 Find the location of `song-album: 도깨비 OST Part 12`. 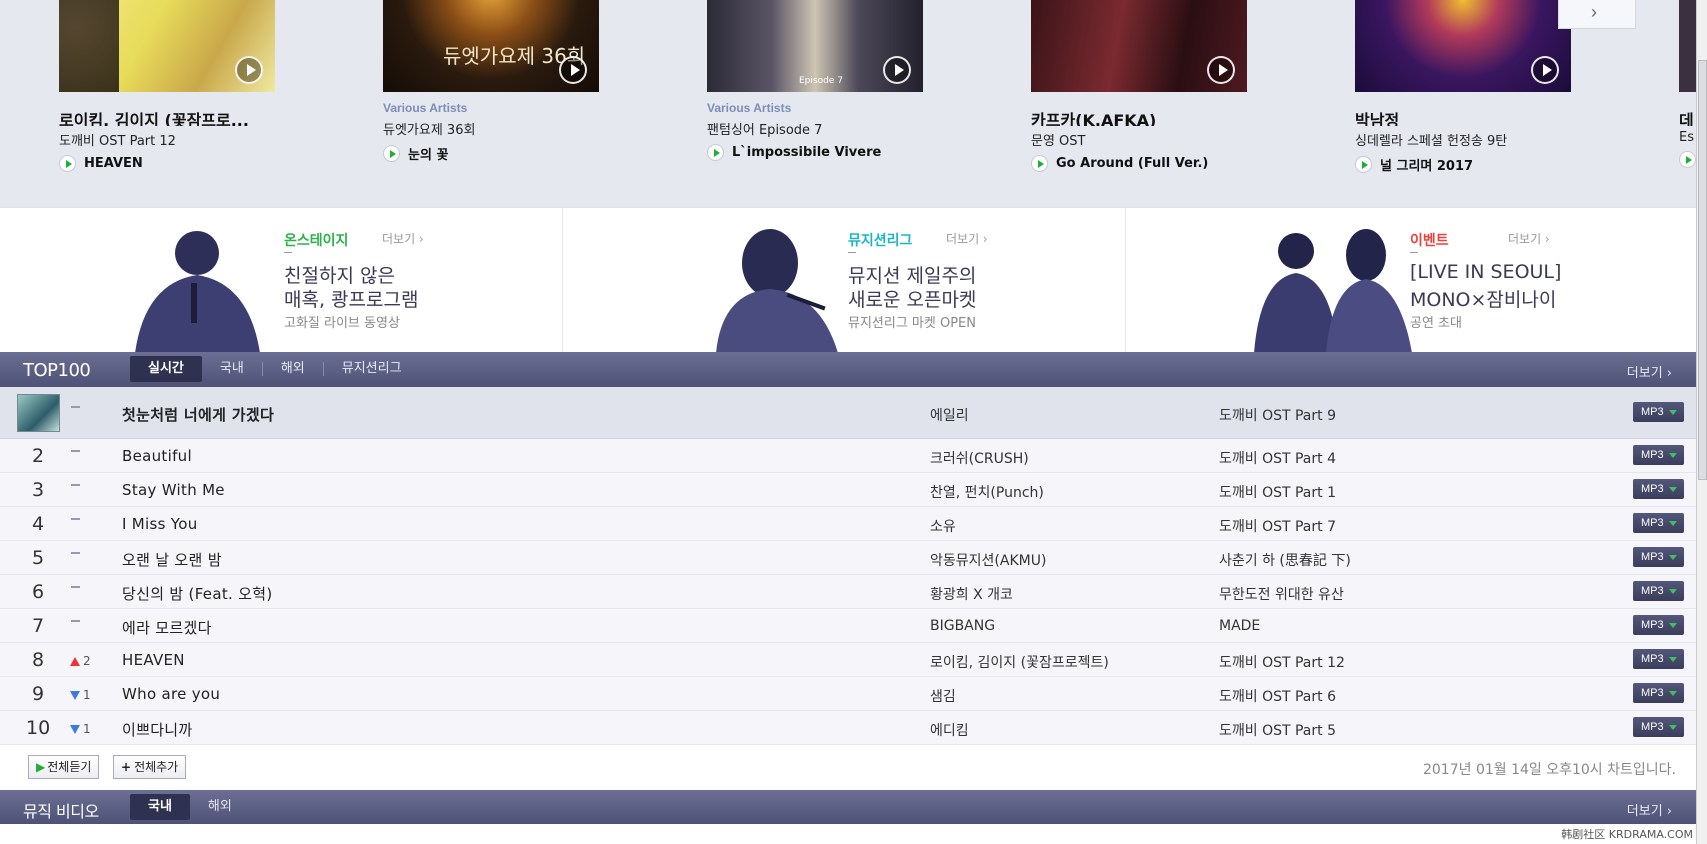

song-album: 도깨비 OST Part 12 is located at coordinates (1282, 662).